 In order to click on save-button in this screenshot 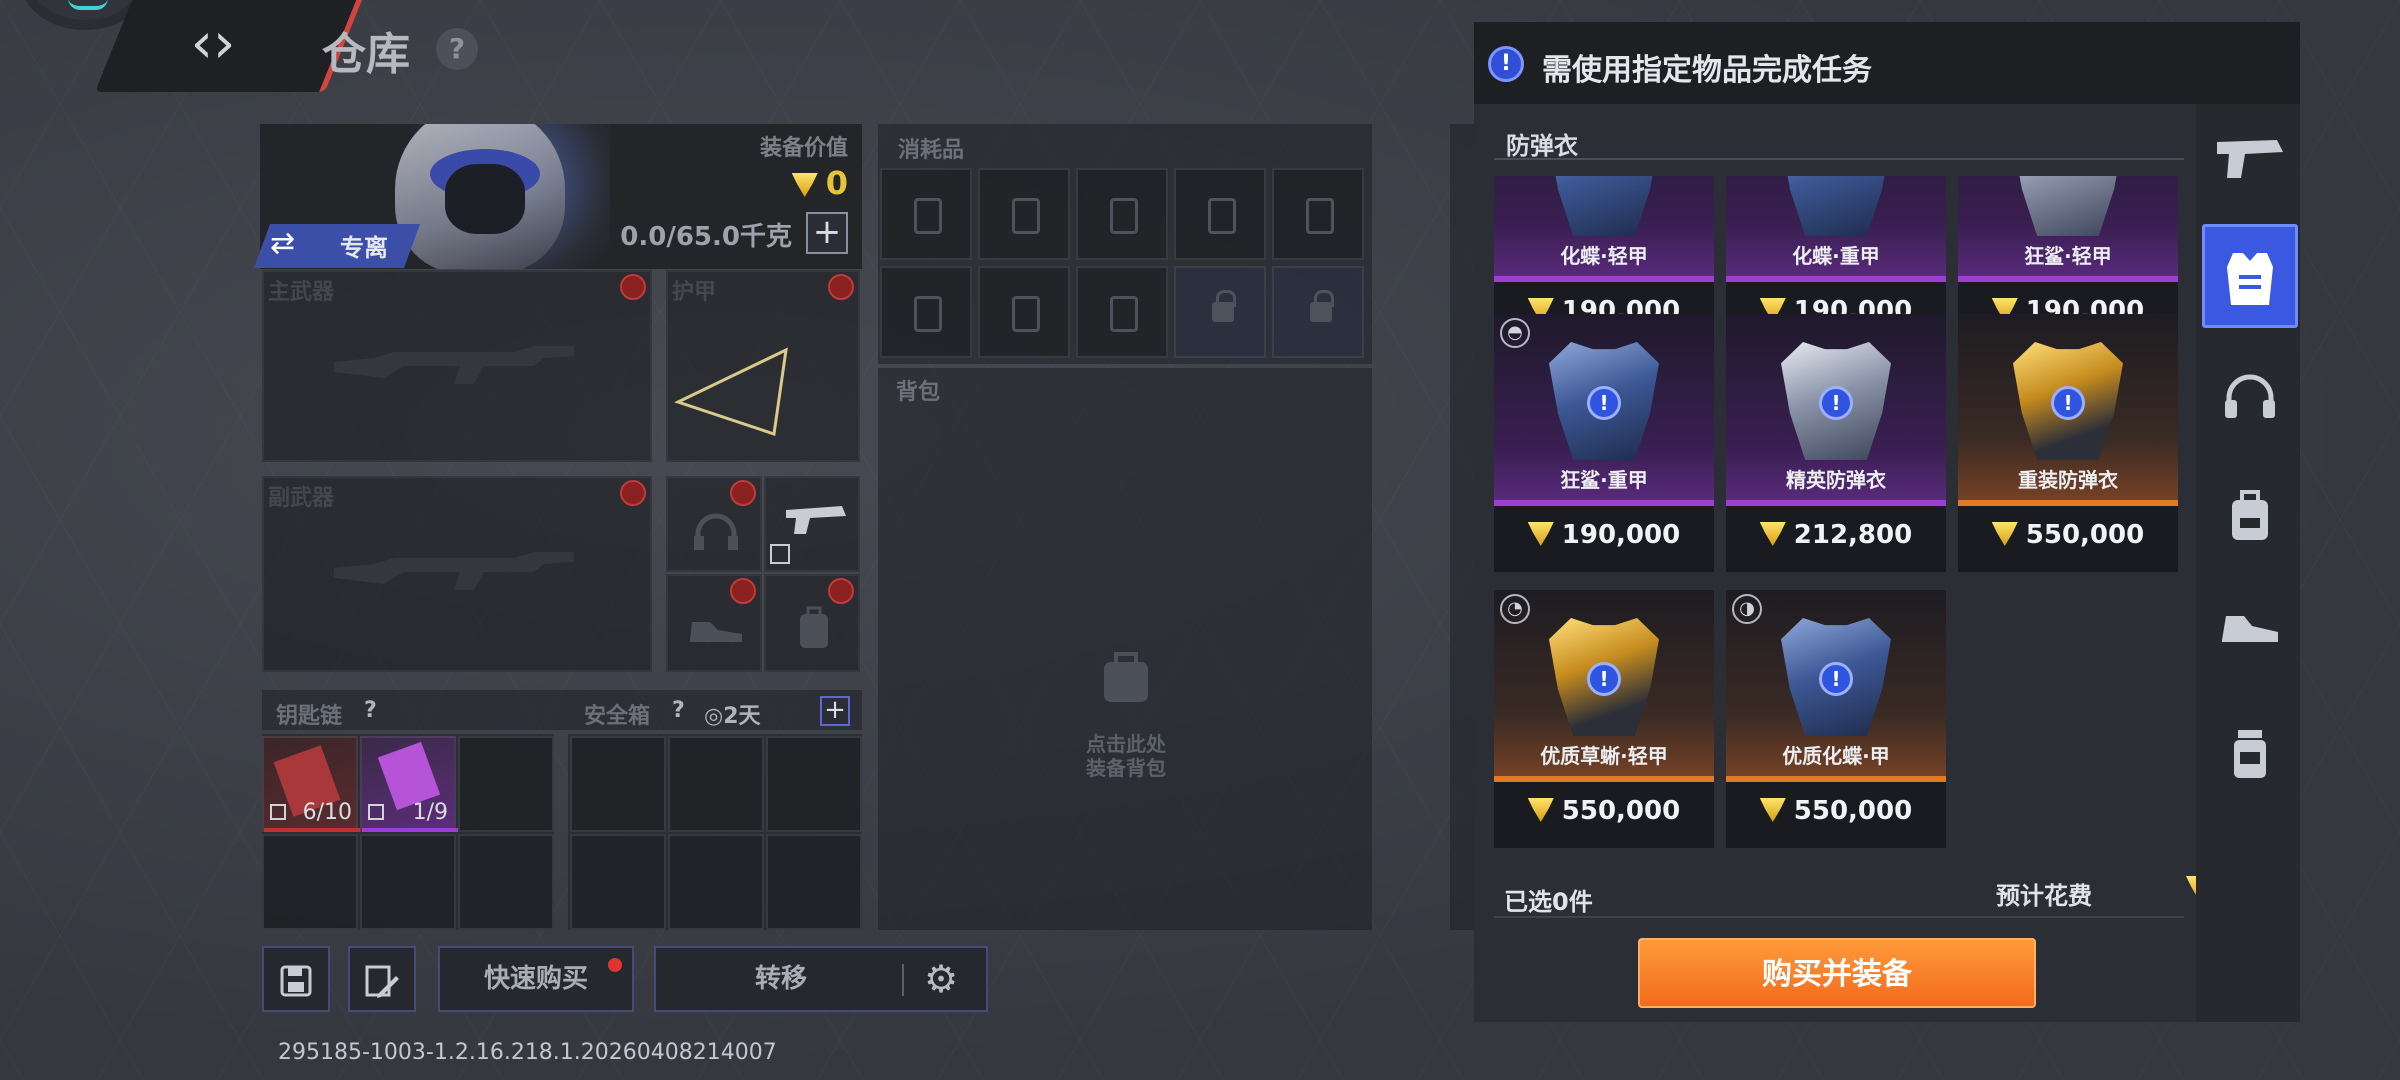, I will do `click(296, 979)`.